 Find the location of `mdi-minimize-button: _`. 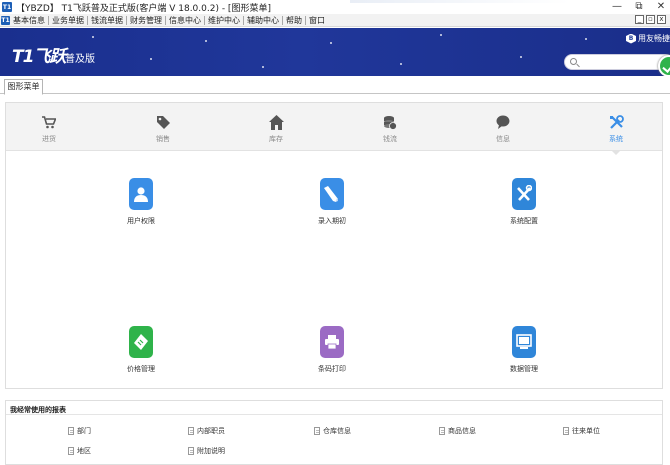

mdi-minimize-button: _ is located at coordinates (639, 19).